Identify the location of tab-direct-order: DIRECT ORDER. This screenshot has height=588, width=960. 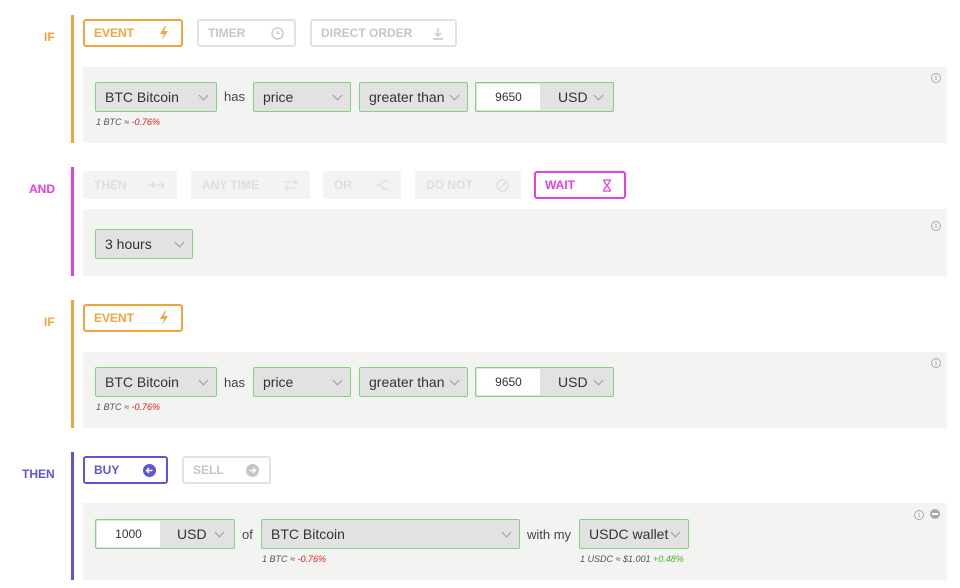
(383, 33).